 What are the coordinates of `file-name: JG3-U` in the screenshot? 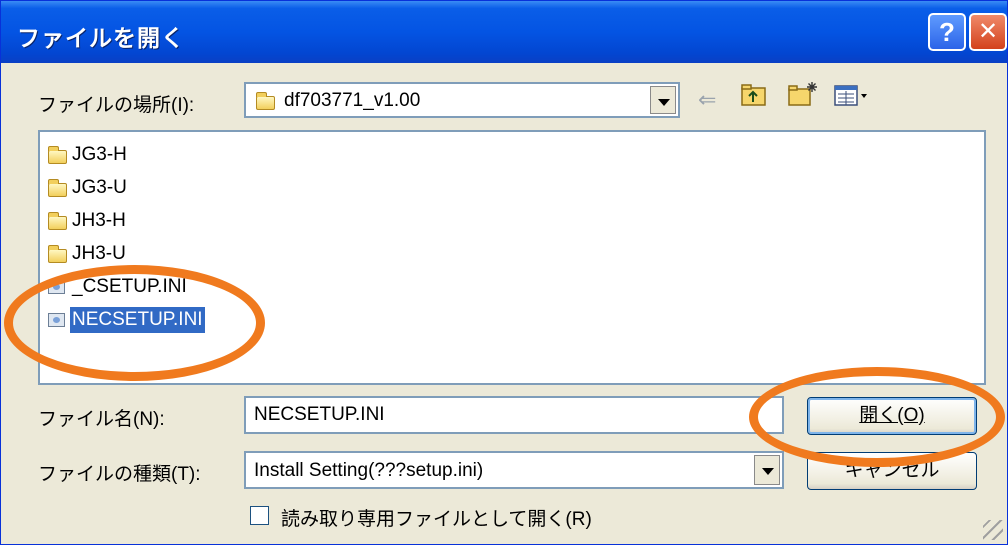 It's located at (99, 187).